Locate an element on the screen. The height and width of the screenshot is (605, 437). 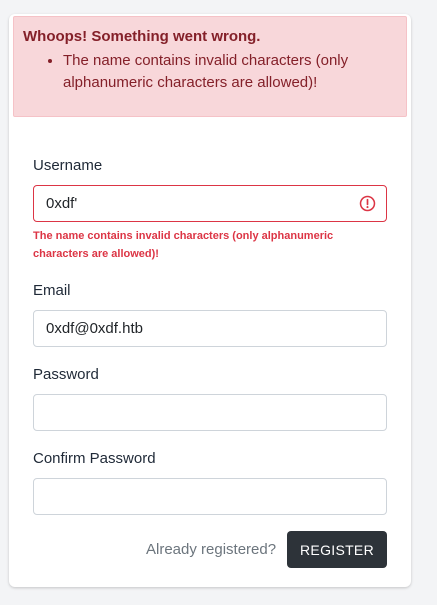
confirm-password-label: Confirm Password is located at coordinates (94, 458).